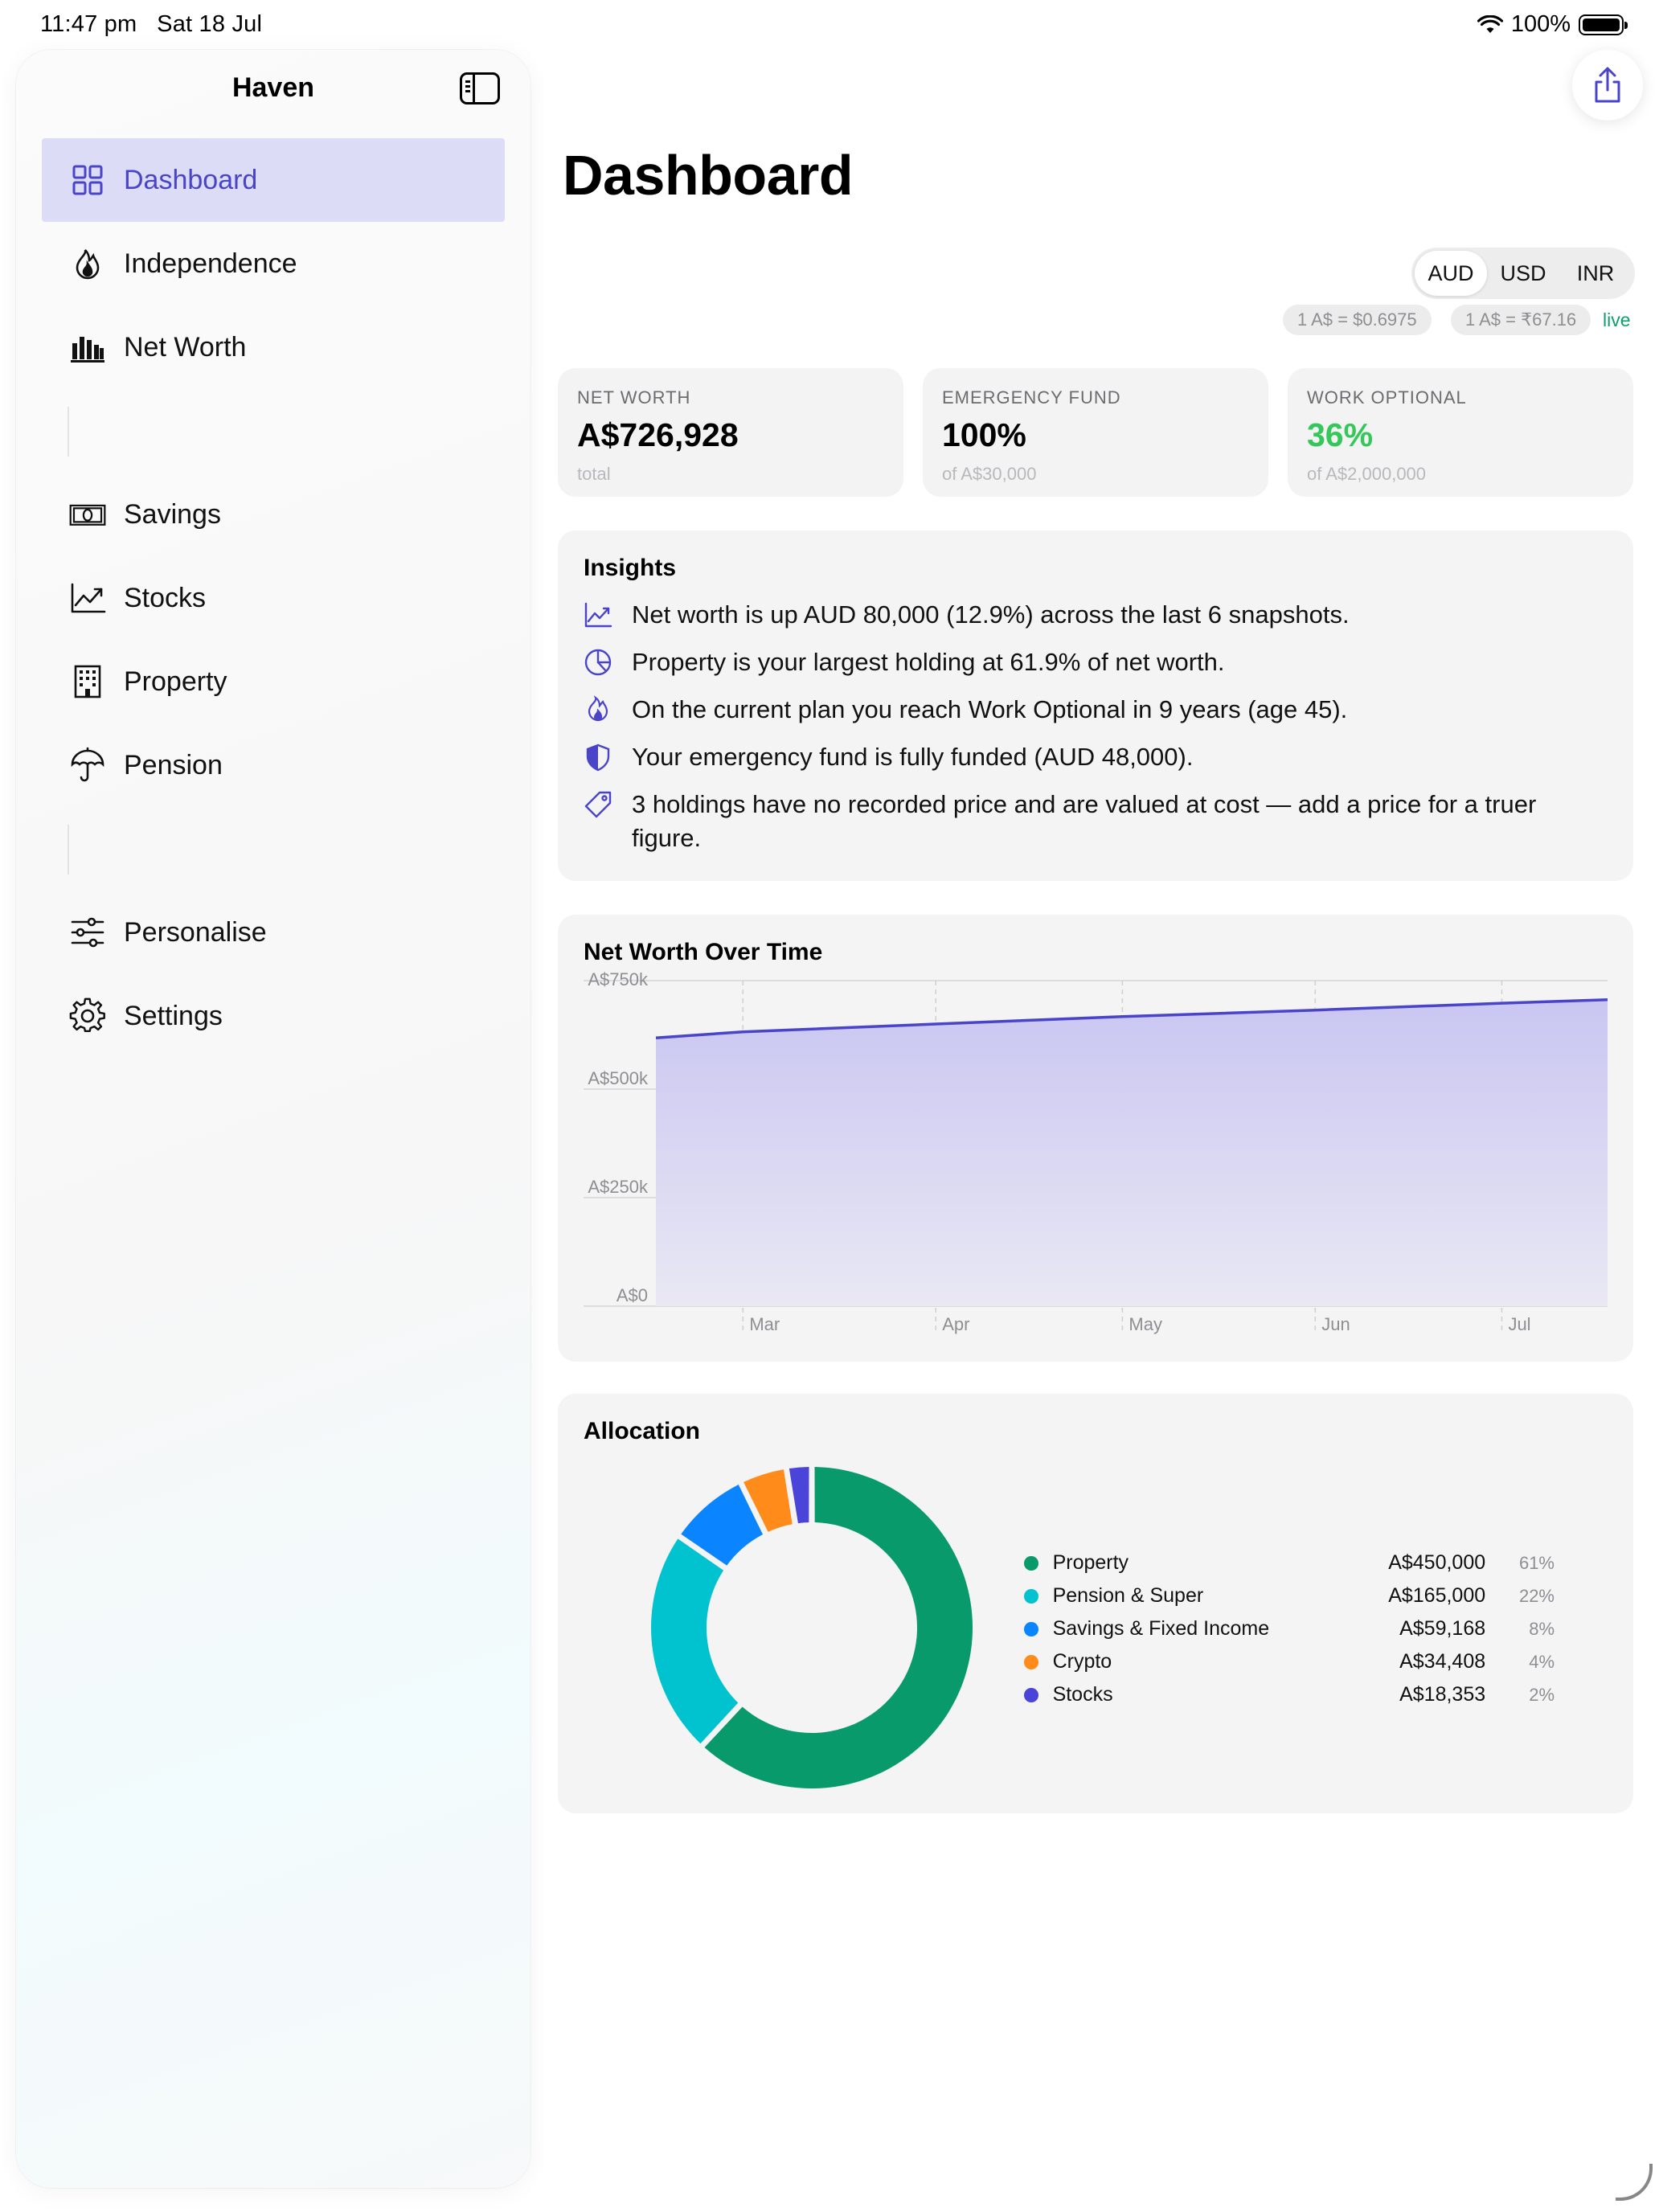 The height and width of the screenshot is (2212, 1659). Describe the element at coordinates (273, 180) in the screenshot. I see `sidebar-item-dashboard: Dashboard` at that location.